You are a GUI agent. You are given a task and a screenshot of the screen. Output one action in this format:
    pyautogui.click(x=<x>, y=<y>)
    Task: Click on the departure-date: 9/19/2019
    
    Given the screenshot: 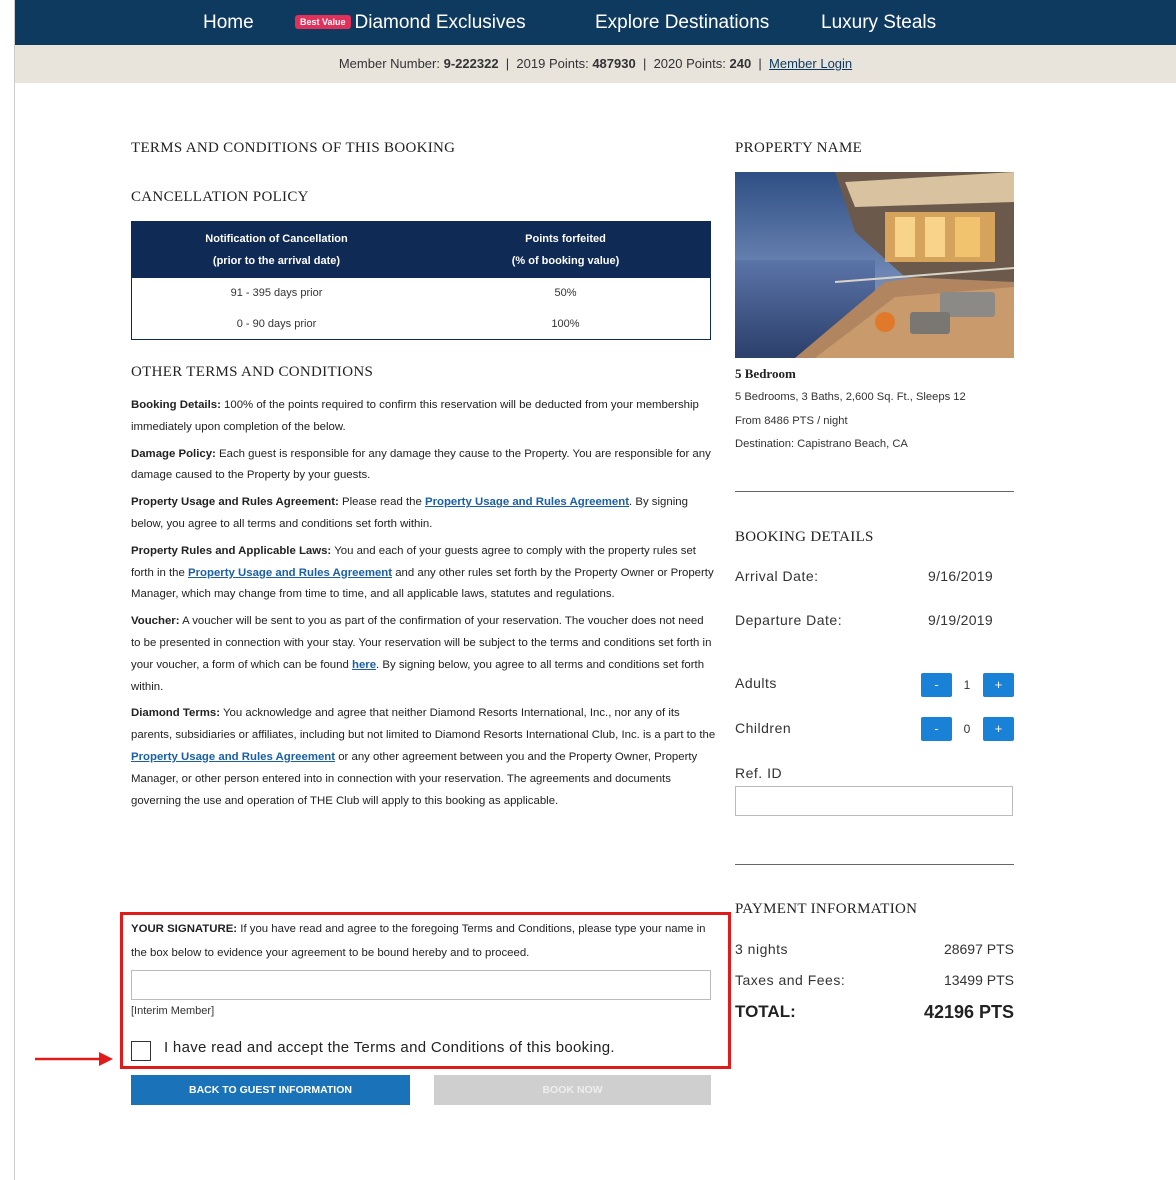 What is the action you would take?
    pyautogui.click(x=960, y=620)
    